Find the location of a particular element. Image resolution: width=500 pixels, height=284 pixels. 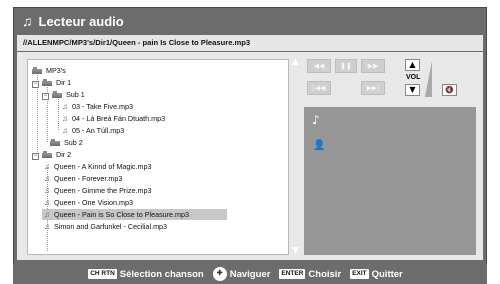

legend-choose: ENTER Choisir is located at coordinates (310, 274).